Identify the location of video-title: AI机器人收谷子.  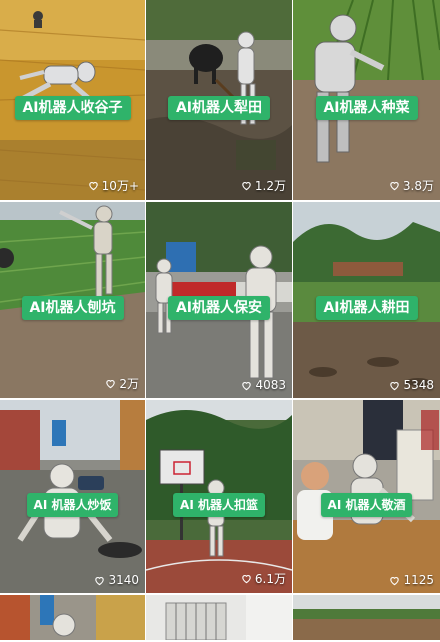
(72, 108).